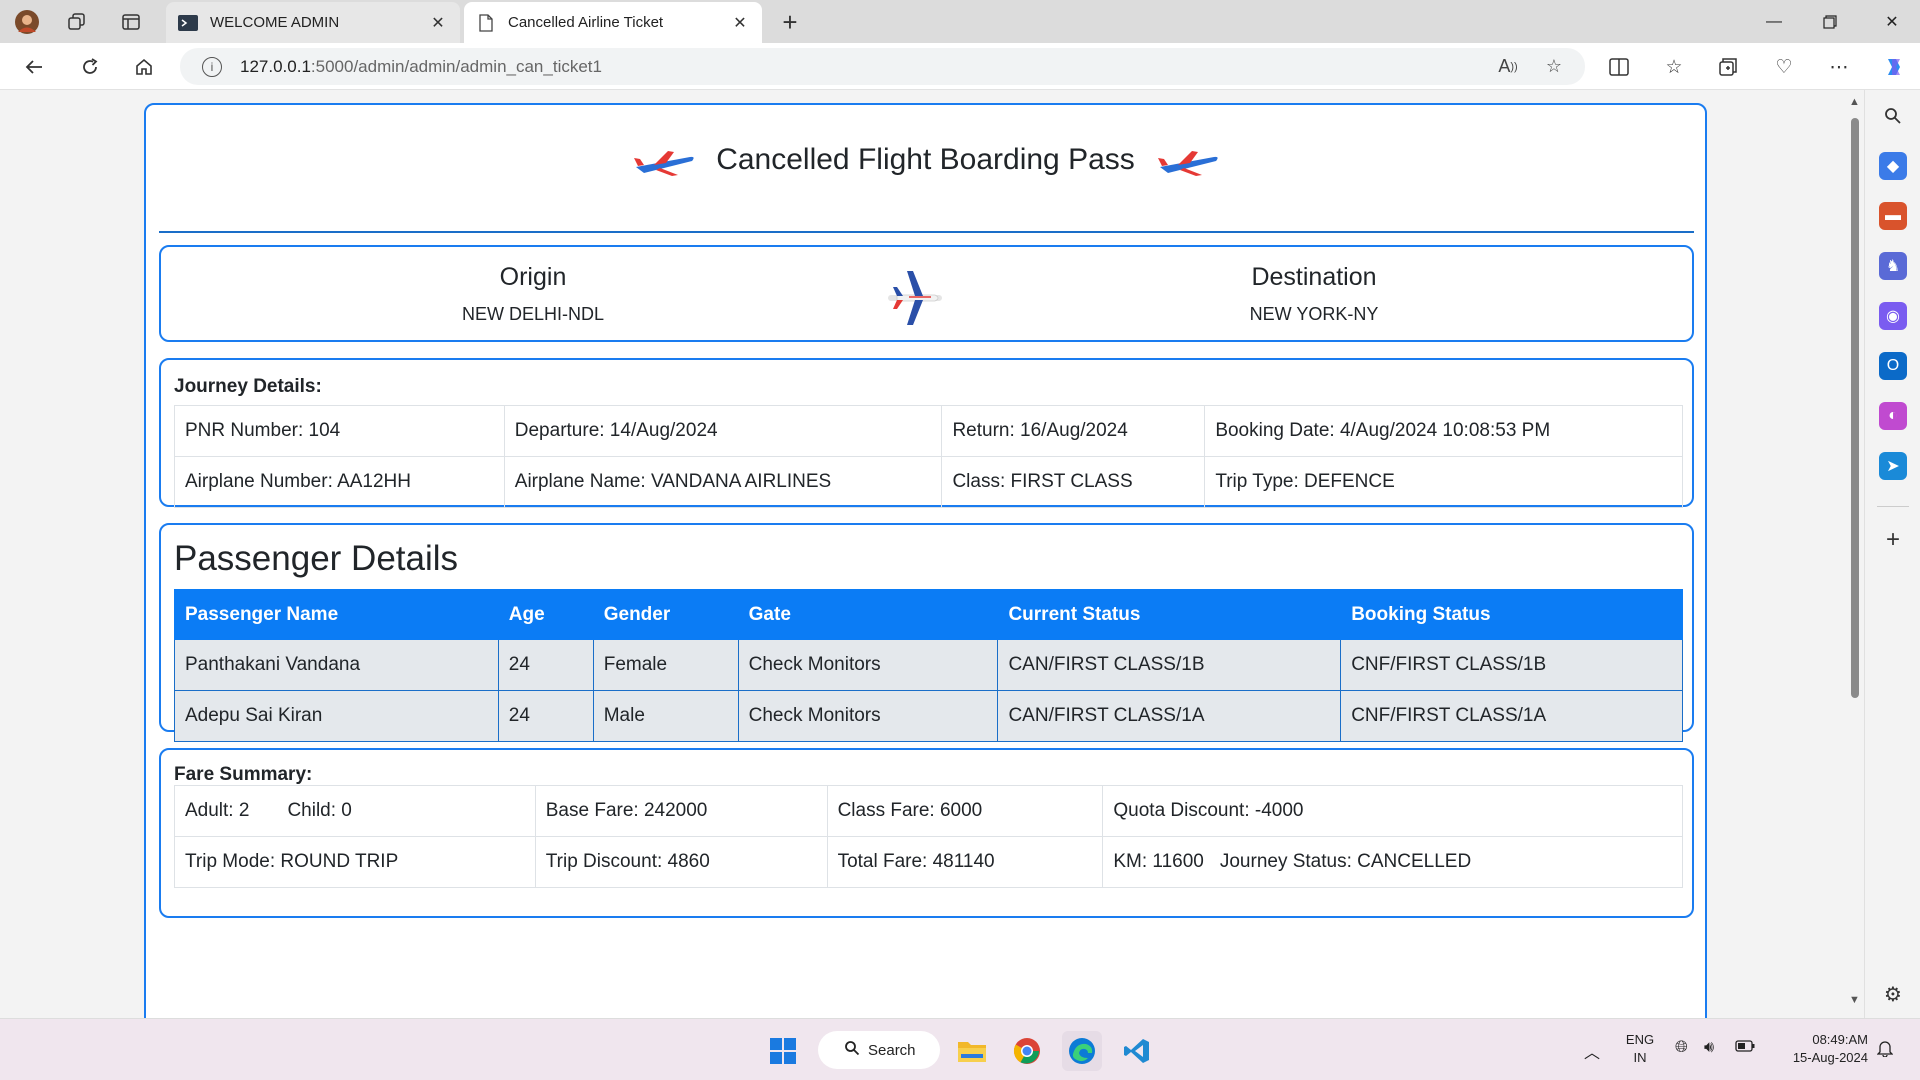 The height and width of the screenshot is (1080, 1920). Describe the element at coordinates (925, 159) in the screenshot. I see `page-title: Cancelled Flight Boarding Pass` at that location.